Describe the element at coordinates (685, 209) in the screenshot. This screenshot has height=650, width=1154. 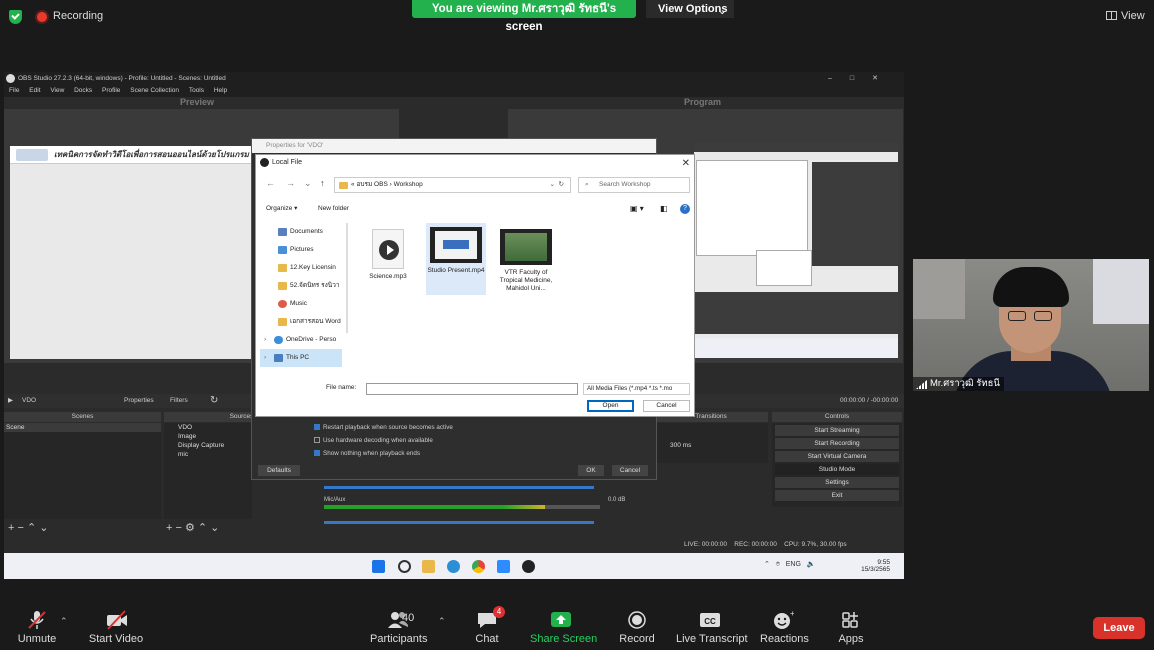
I see `help-icon: ?` at that location.